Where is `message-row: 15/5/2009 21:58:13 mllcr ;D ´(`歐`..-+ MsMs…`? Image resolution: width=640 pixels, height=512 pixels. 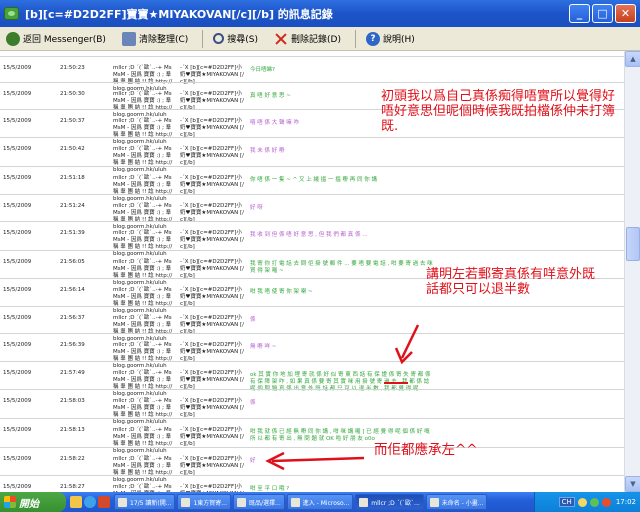 message-row: 15/5/2009 21:58:13 mllcr ;D ´(`歐`..-+ MsMs… is located at coordinates (312, 436).